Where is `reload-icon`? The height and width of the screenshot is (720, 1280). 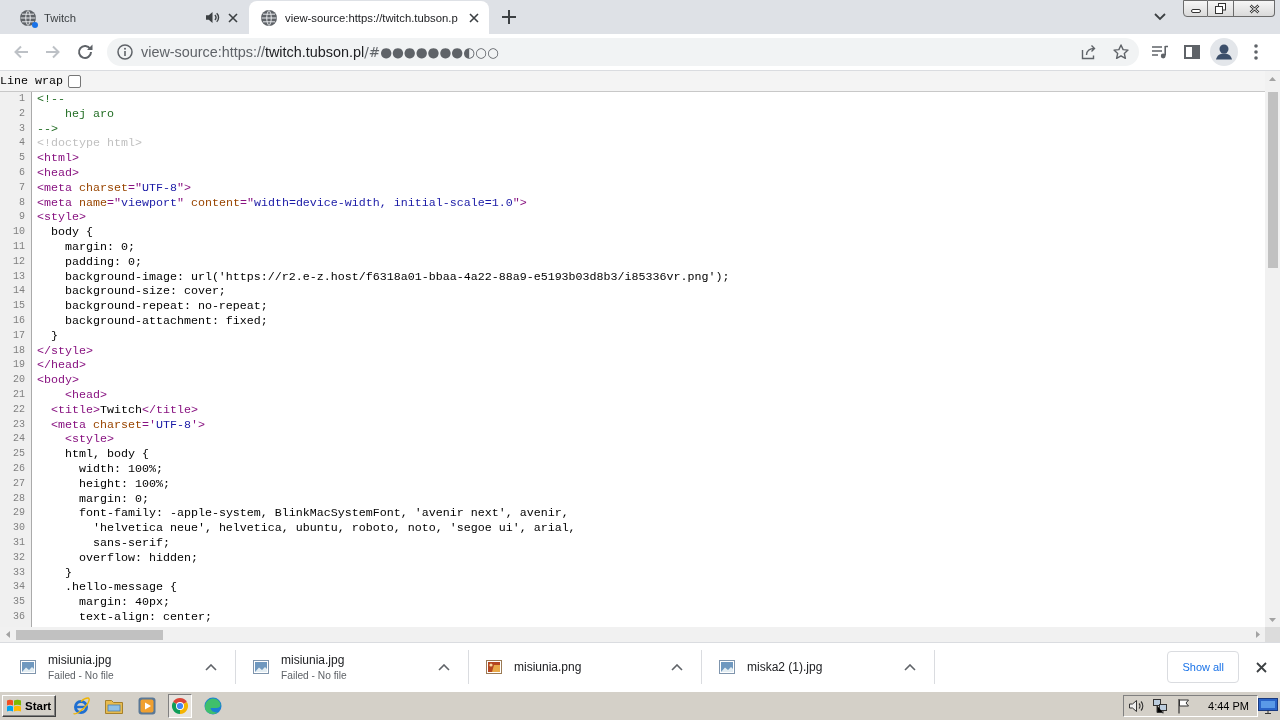
reload-icon is located at coordinates (85, 52).